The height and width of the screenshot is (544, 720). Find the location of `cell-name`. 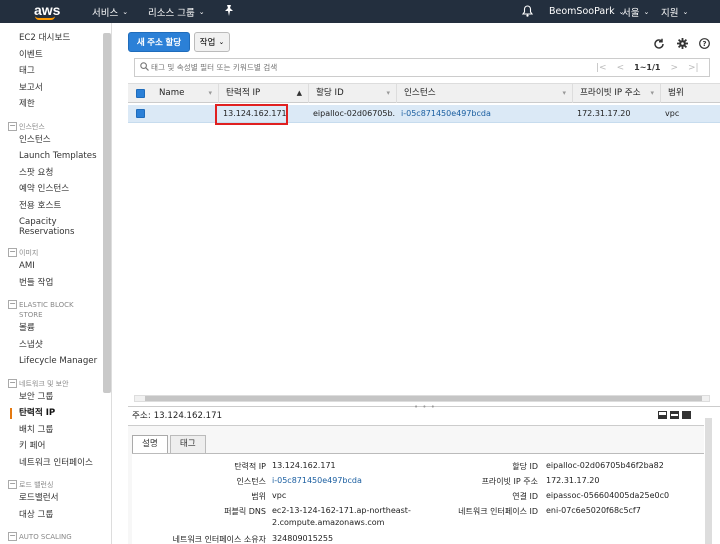

cell-name is located at coordinates (185, 114).